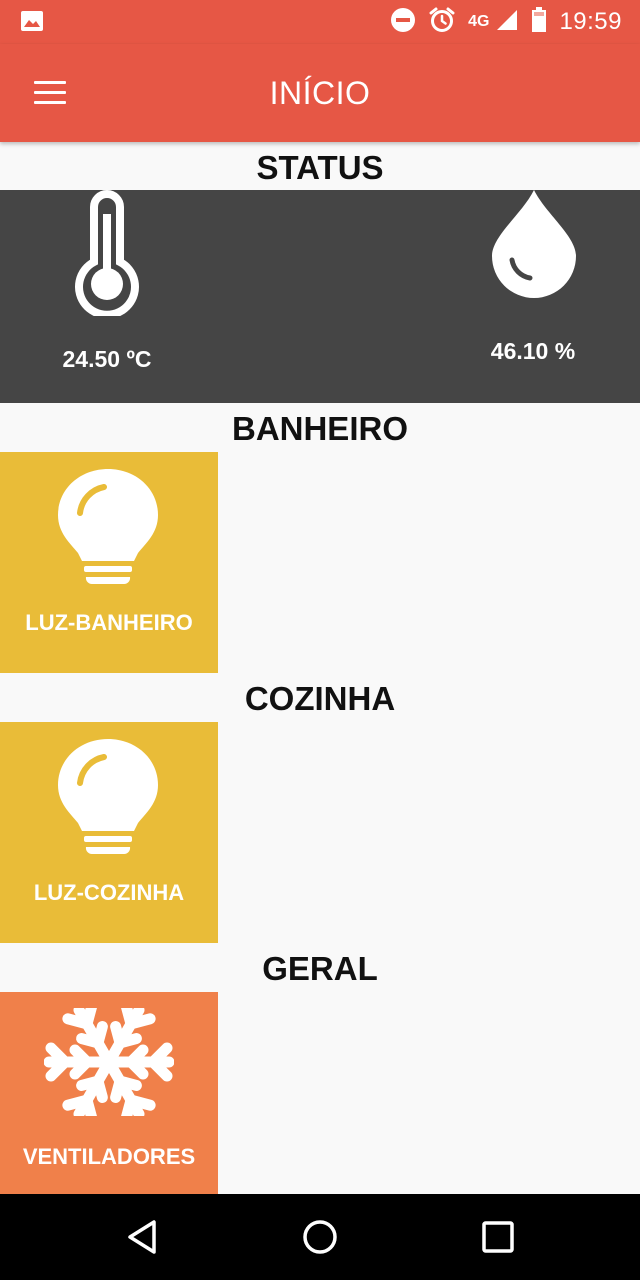 This screenshot has height=1280, width=640. Describe the element at coordinates (109, 622) in the screenshot. I see `tile-label: LUZ-BANHEIRO` at that location.